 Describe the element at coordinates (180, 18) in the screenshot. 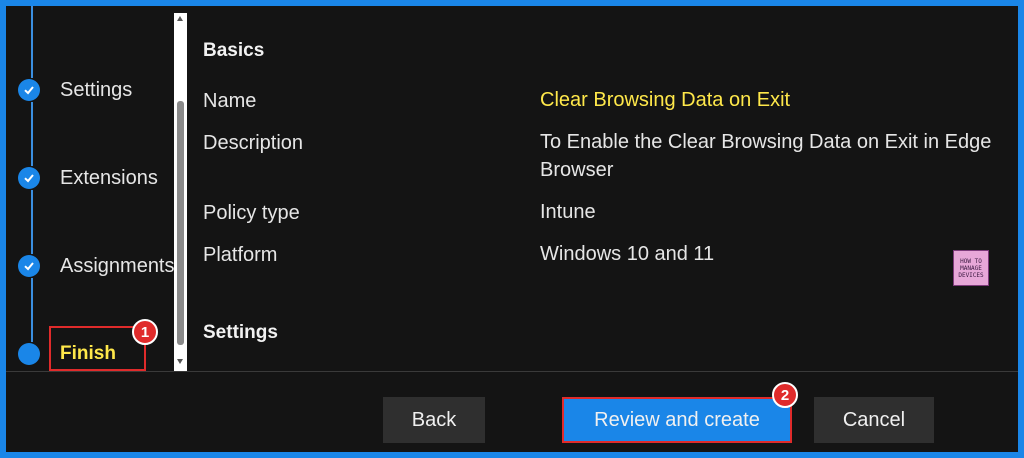

I see `scroll-up-icon` at that location.